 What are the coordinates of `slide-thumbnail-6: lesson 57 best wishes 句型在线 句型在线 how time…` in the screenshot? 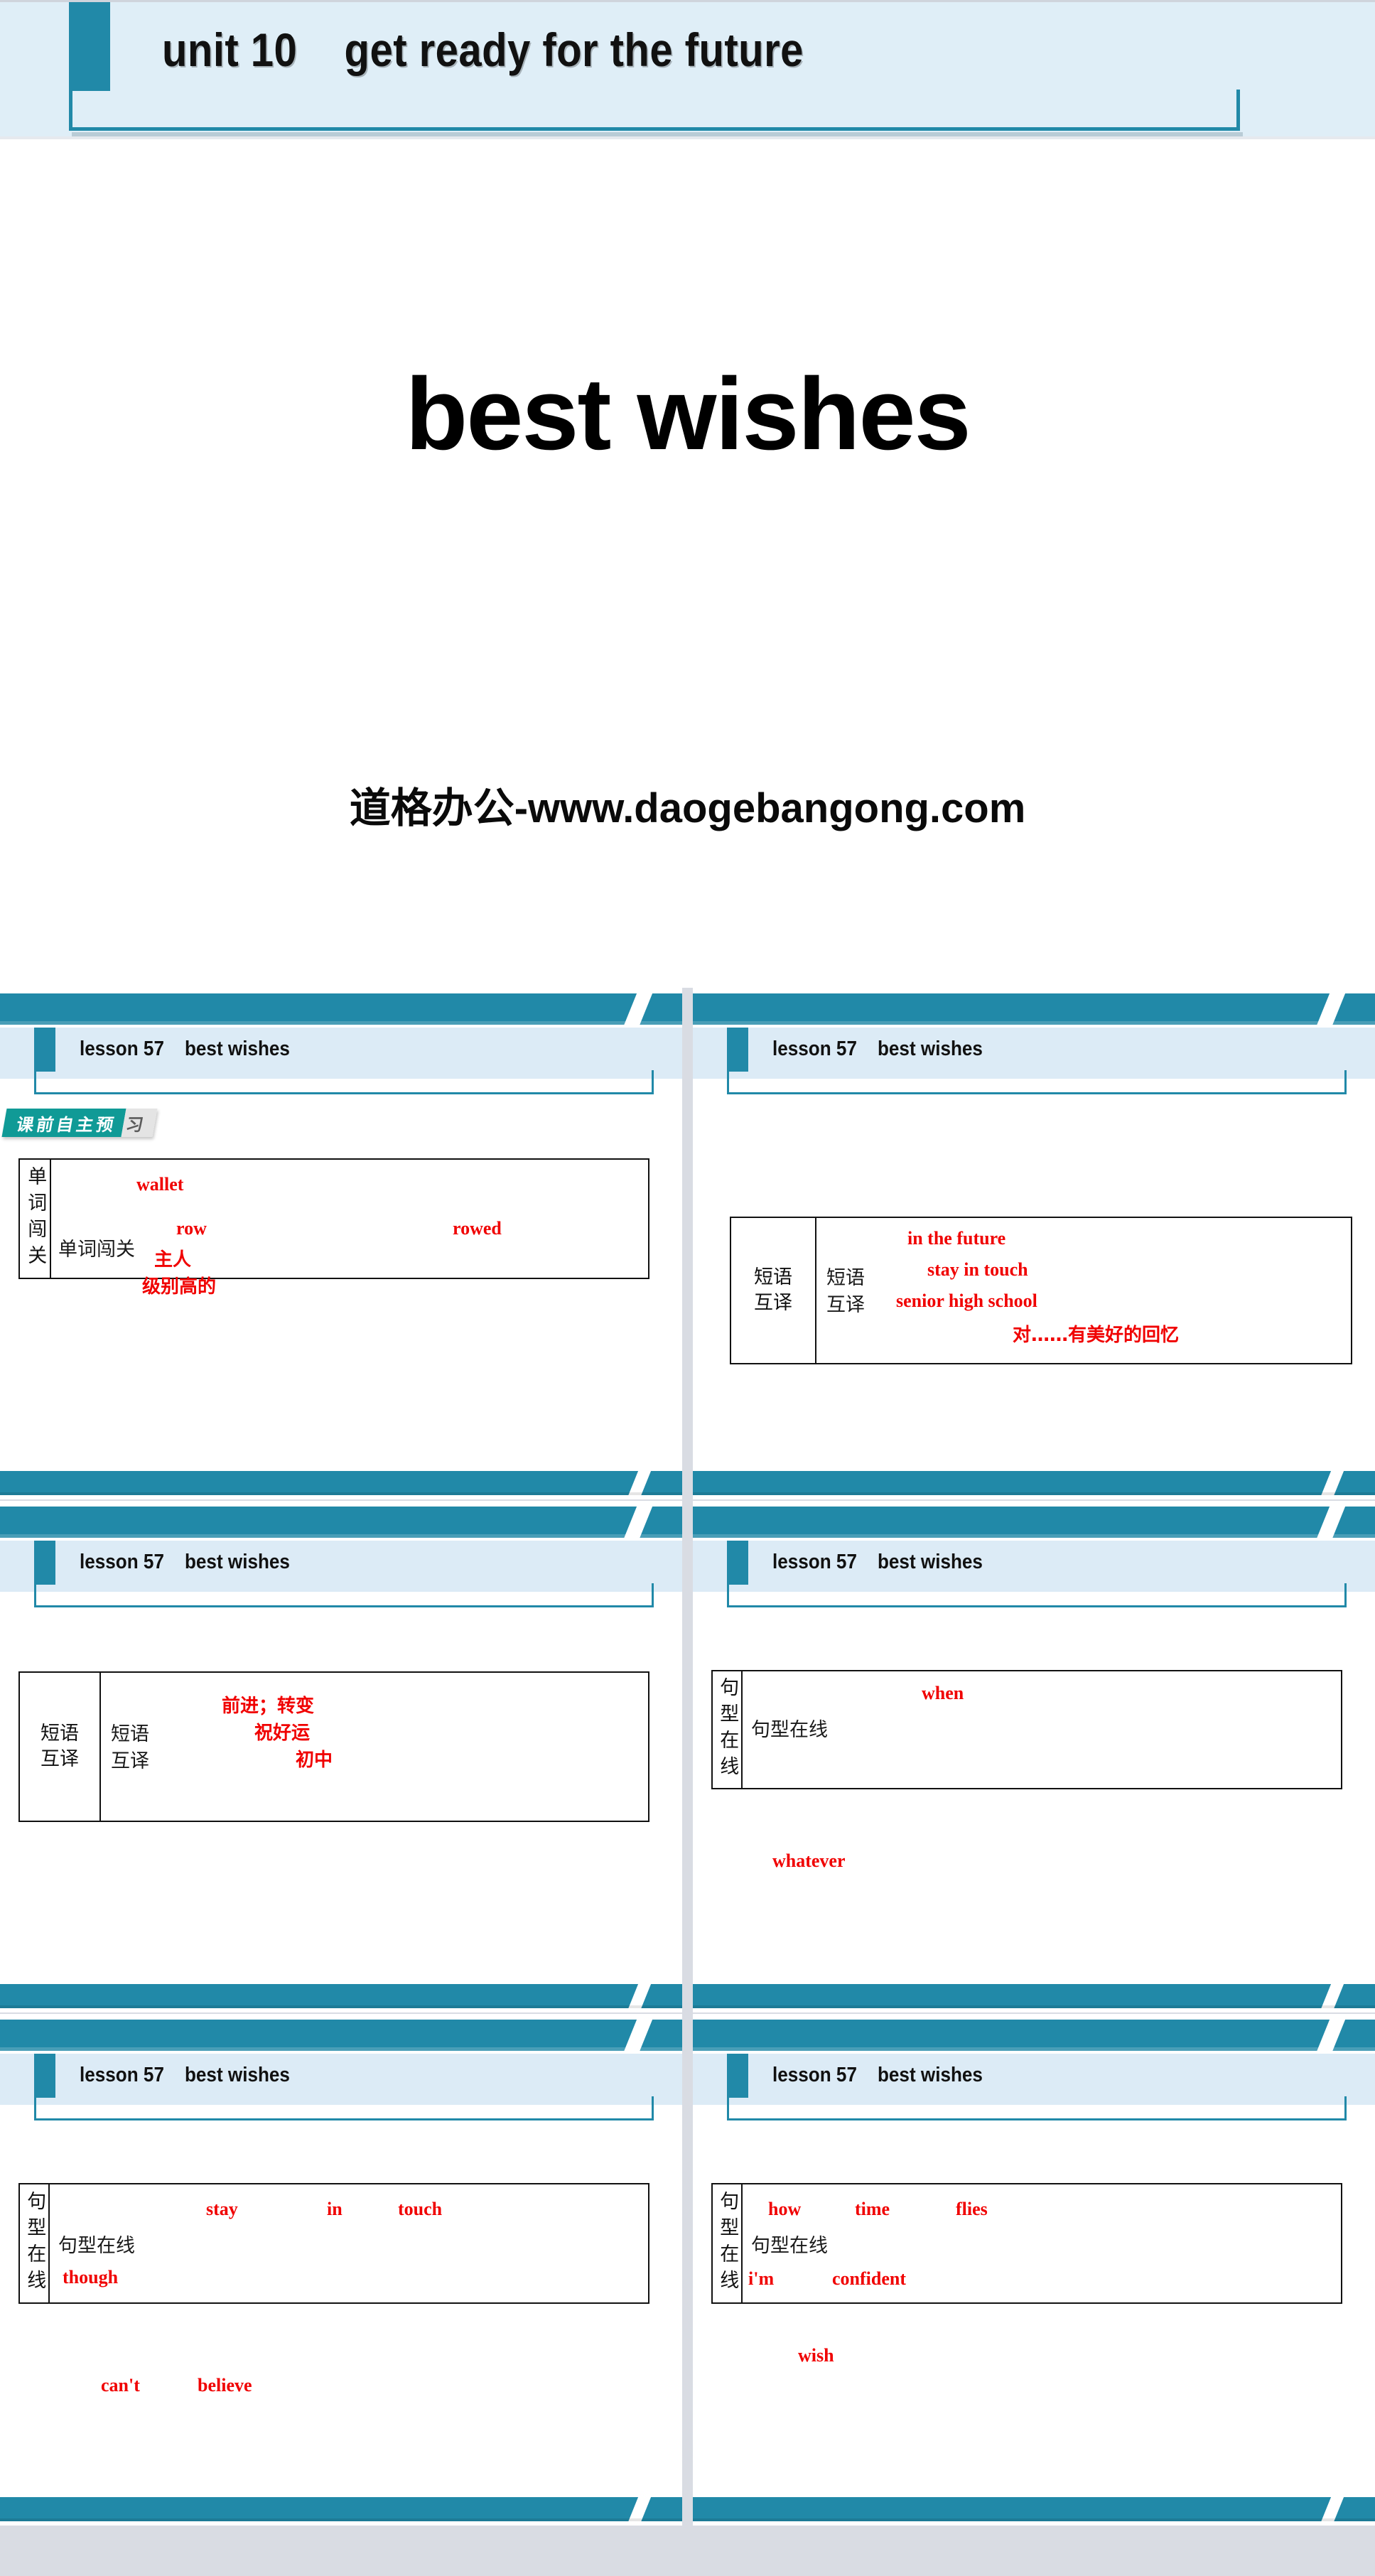 It's located at (1034, 2270).